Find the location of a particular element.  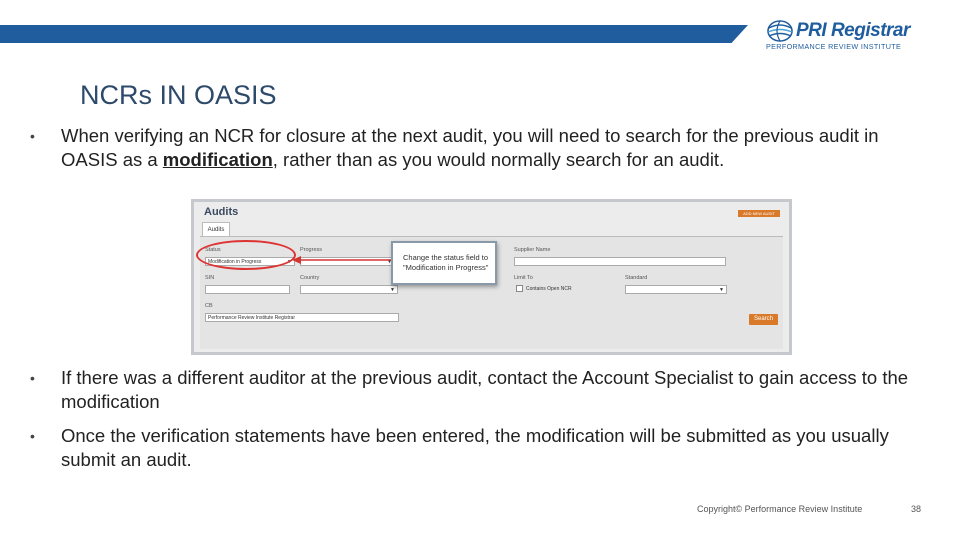

limit-to-checkbox: Contains Open NCR is located at coordinates (565, 289).